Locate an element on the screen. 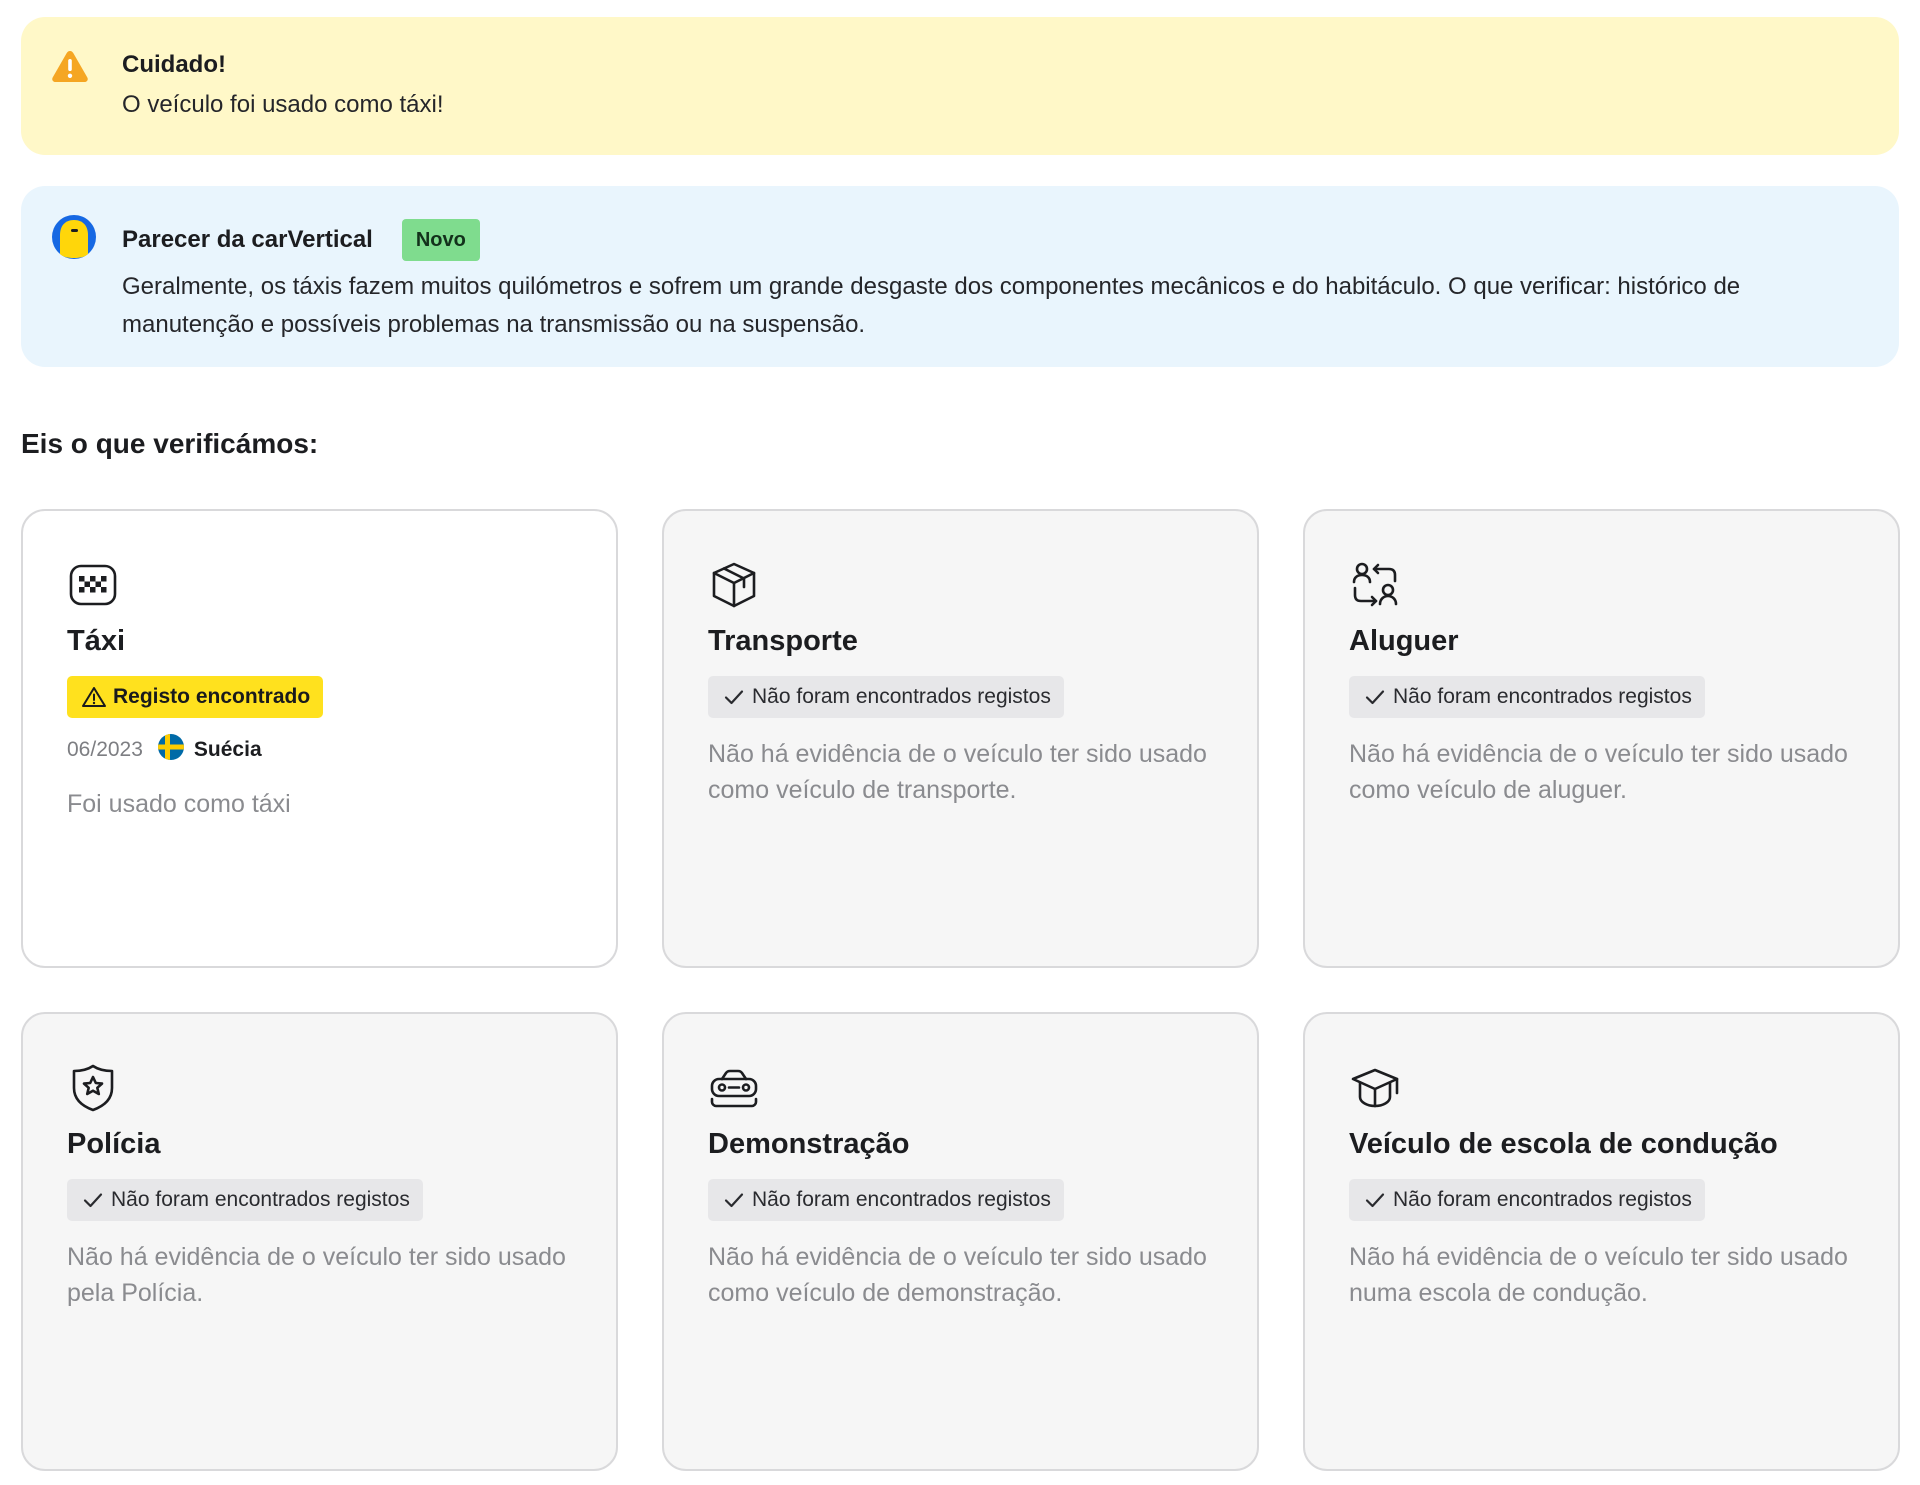 The height and width of the screenshot is (1485, 1920). taxi-warning-alert: Cuidado! O veículo foi usado como táxi! is located at coordinates (960, 86).